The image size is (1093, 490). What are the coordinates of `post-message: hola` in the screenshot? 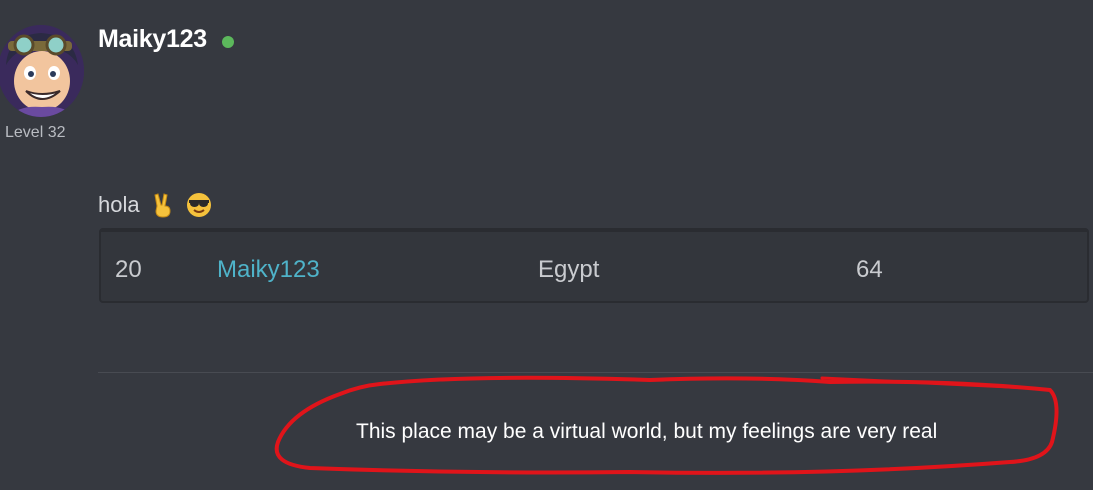 It's located at (155, 205).